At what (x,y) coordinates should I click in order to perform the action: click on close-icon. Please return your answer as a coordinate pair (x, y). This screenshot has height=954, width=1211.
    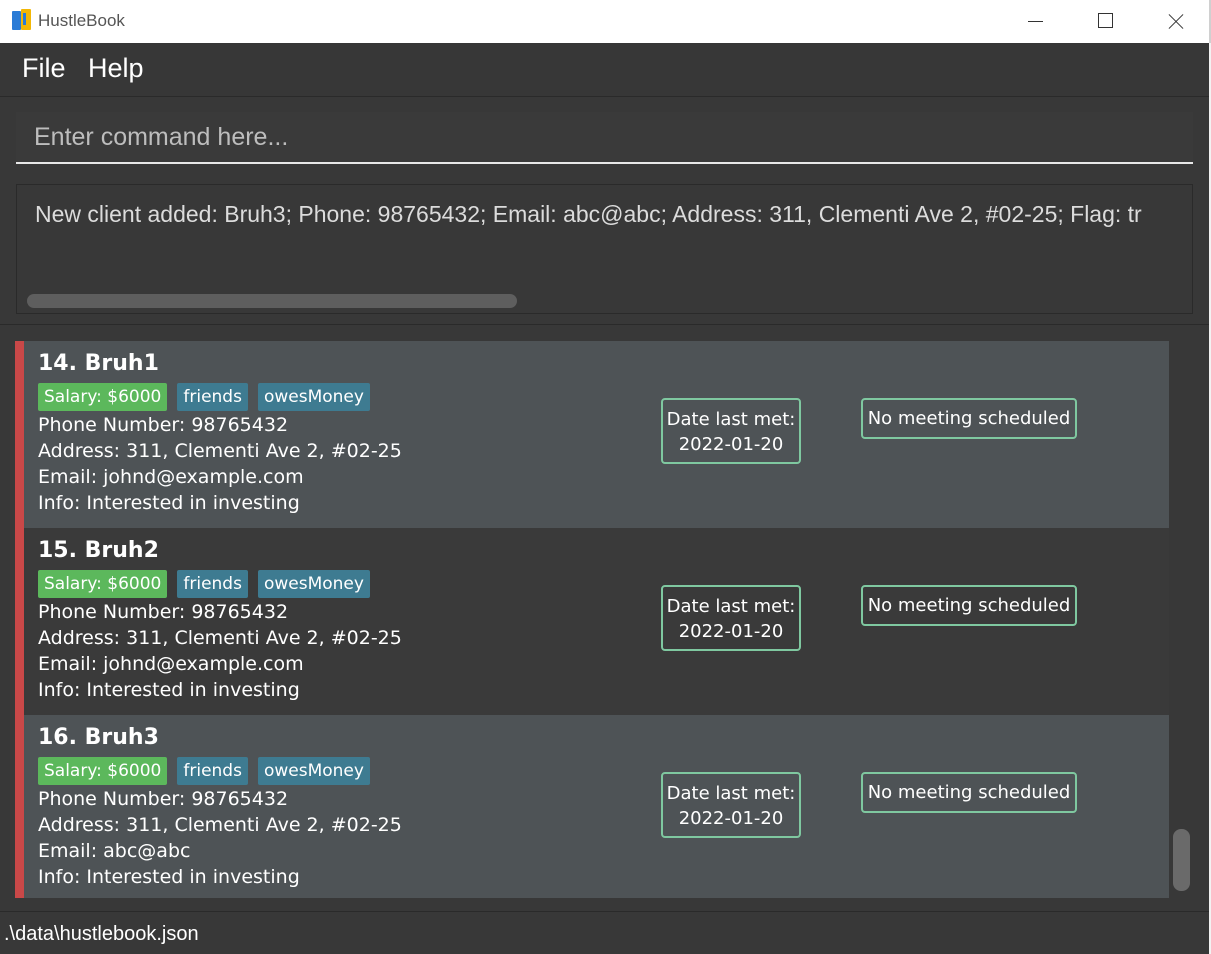
    Looking at the image, I should click on (1175, 21).